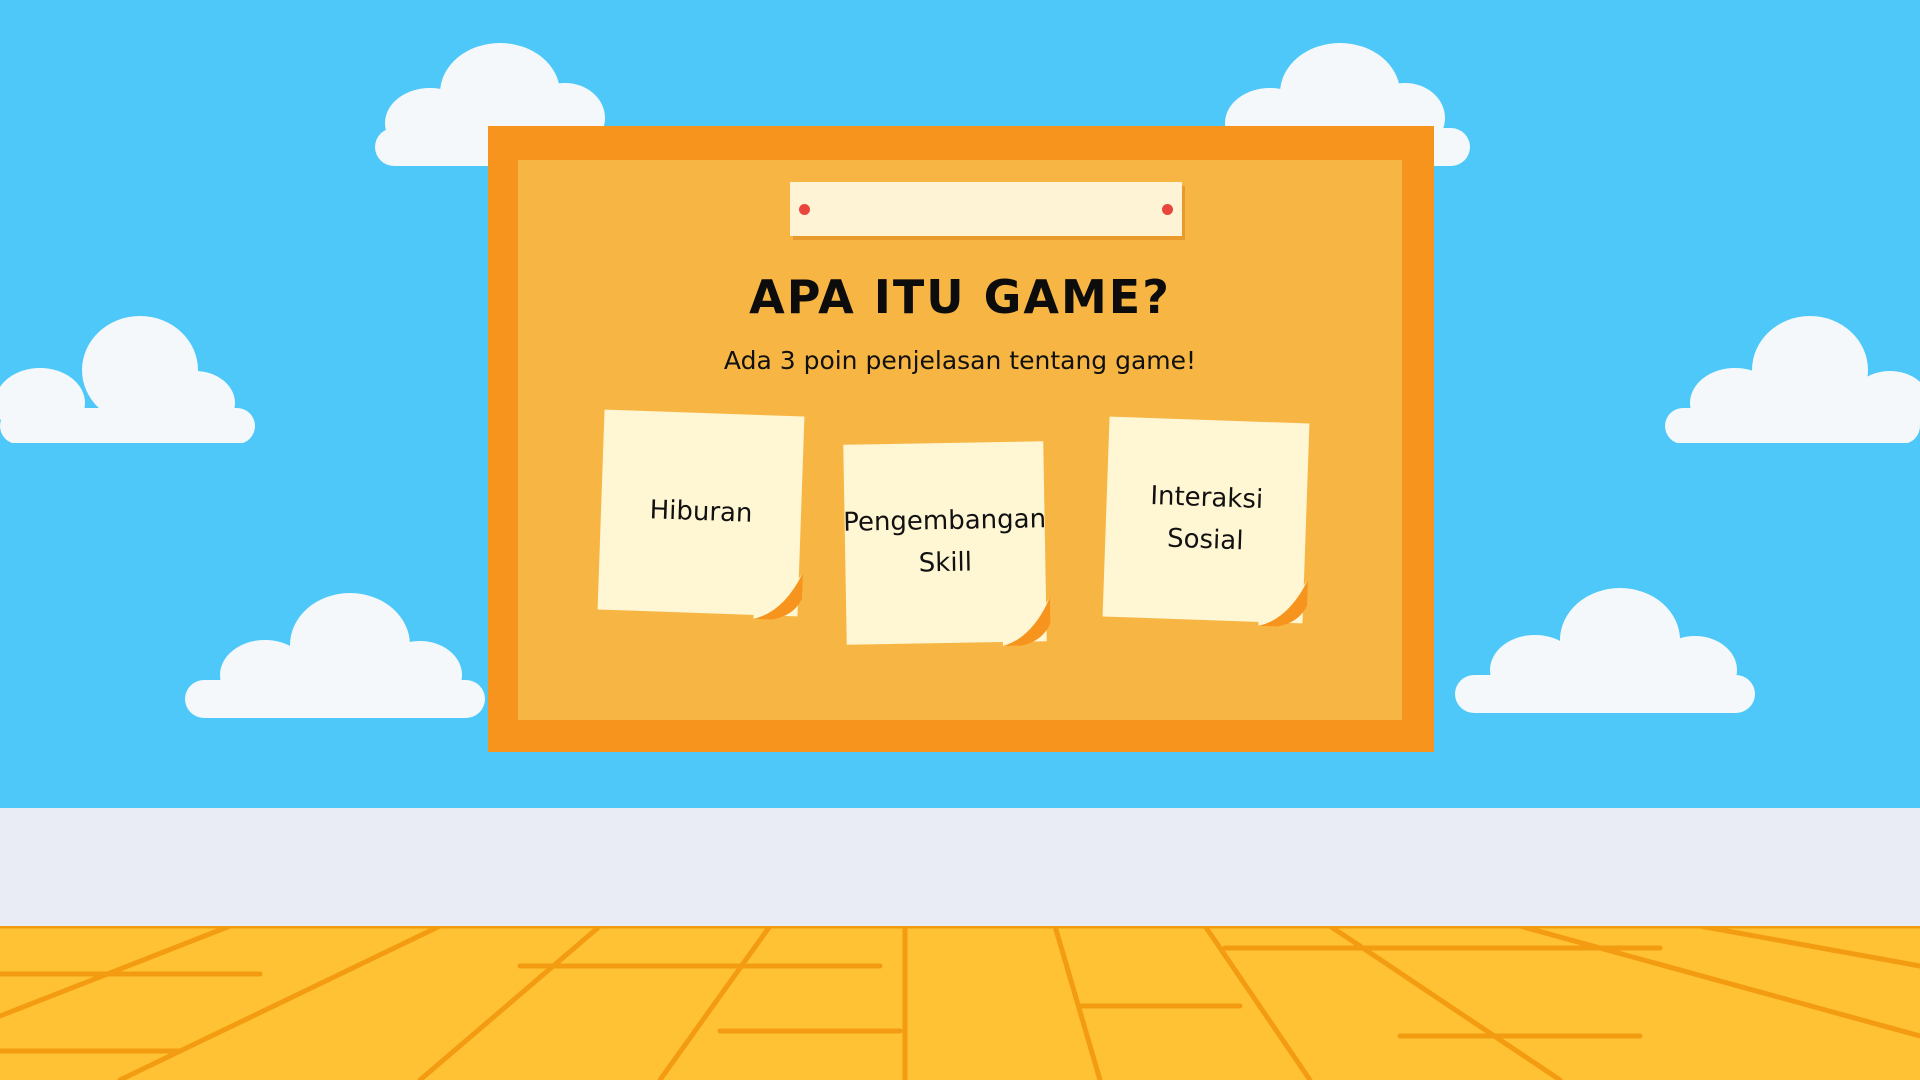 Image resolution: width=1920 pixels, height=1080 pixels. I want to click on sticky-note-hiburan: Hiburan, so click(701, 514).